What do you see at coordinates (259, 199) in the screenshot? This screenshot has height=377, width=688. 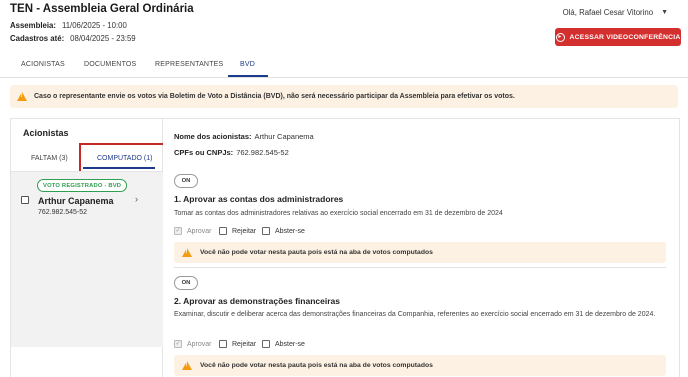 I see `item-1-title: 1. Aprovar as contas dos administradores` at bounding box center [259, 199].